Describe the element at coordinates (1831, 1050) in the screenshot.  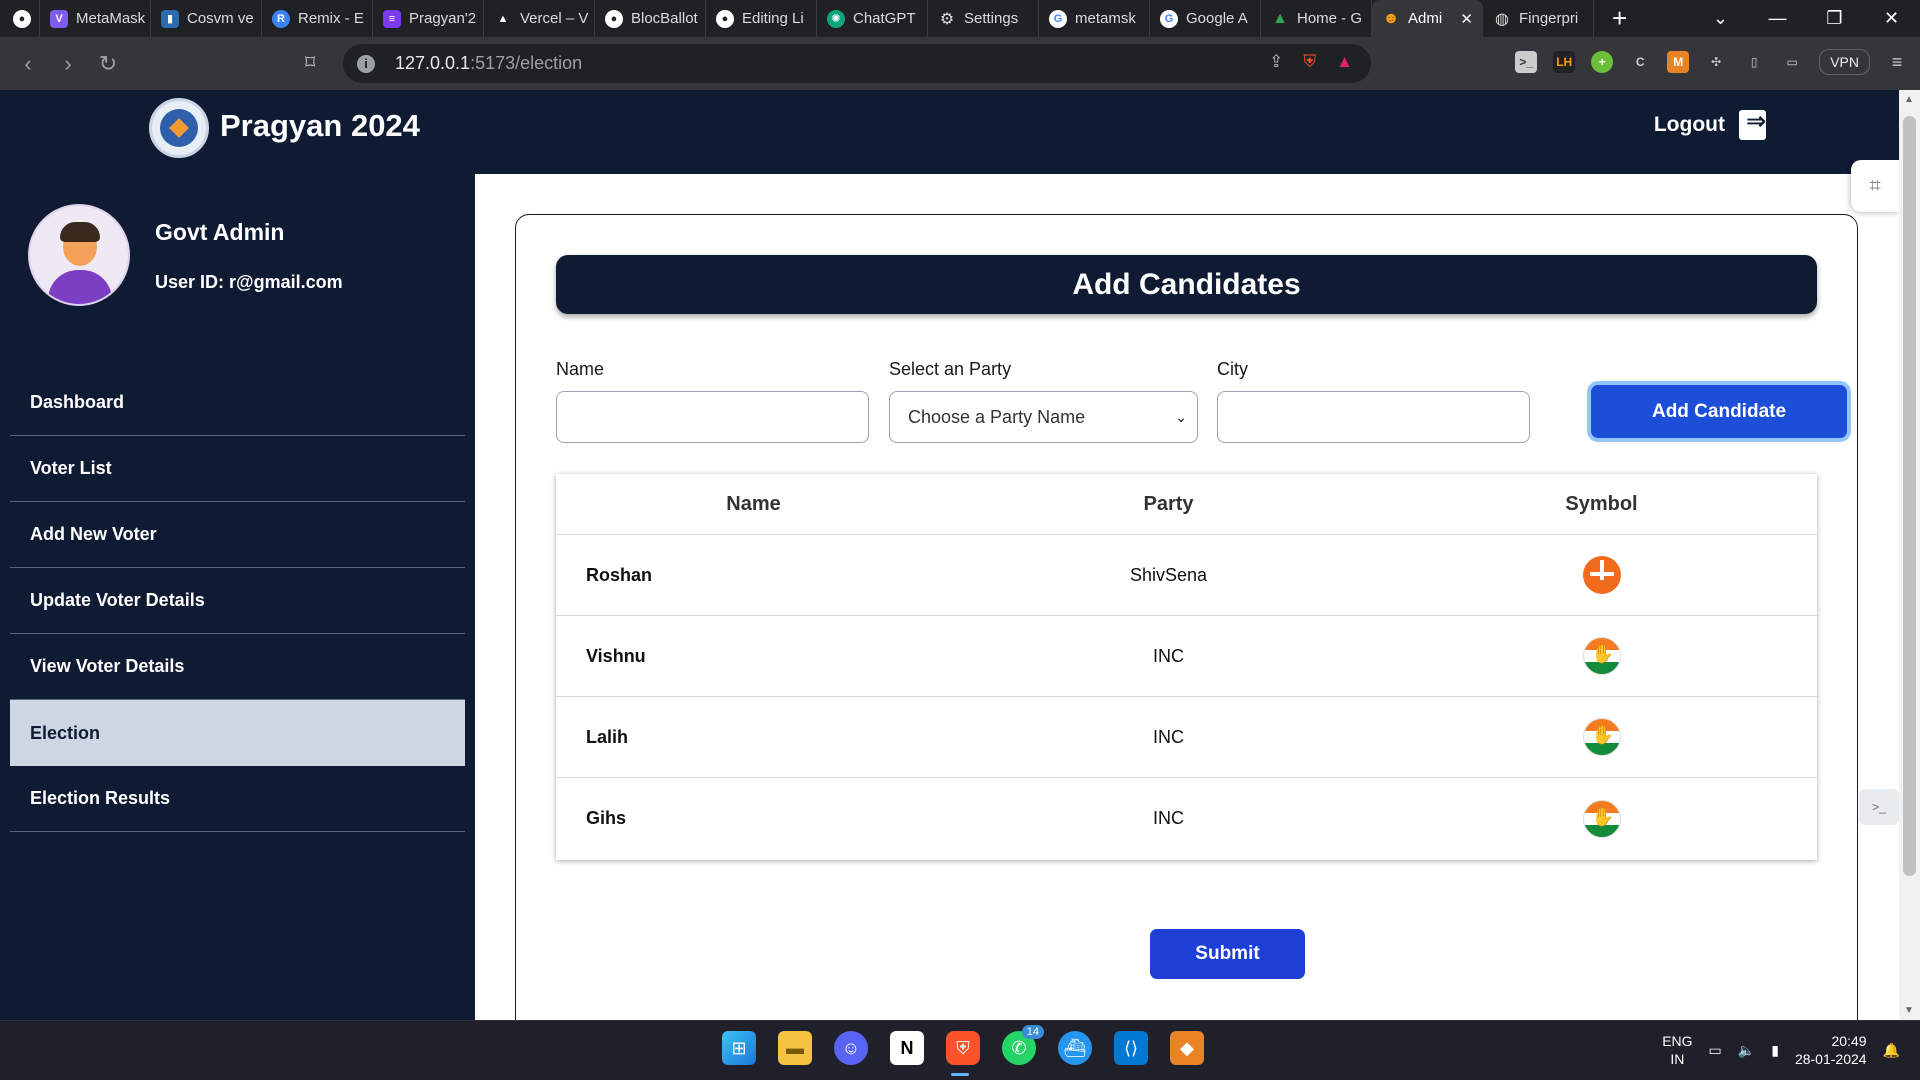
I see `clock: 20:49 28-01-2024` at that location.